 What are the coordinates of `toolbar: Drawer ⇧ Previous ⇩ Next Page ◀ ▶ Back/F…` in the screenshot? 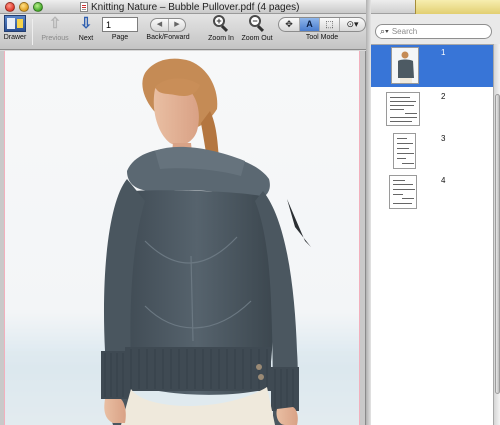 It's located at (183, 32).